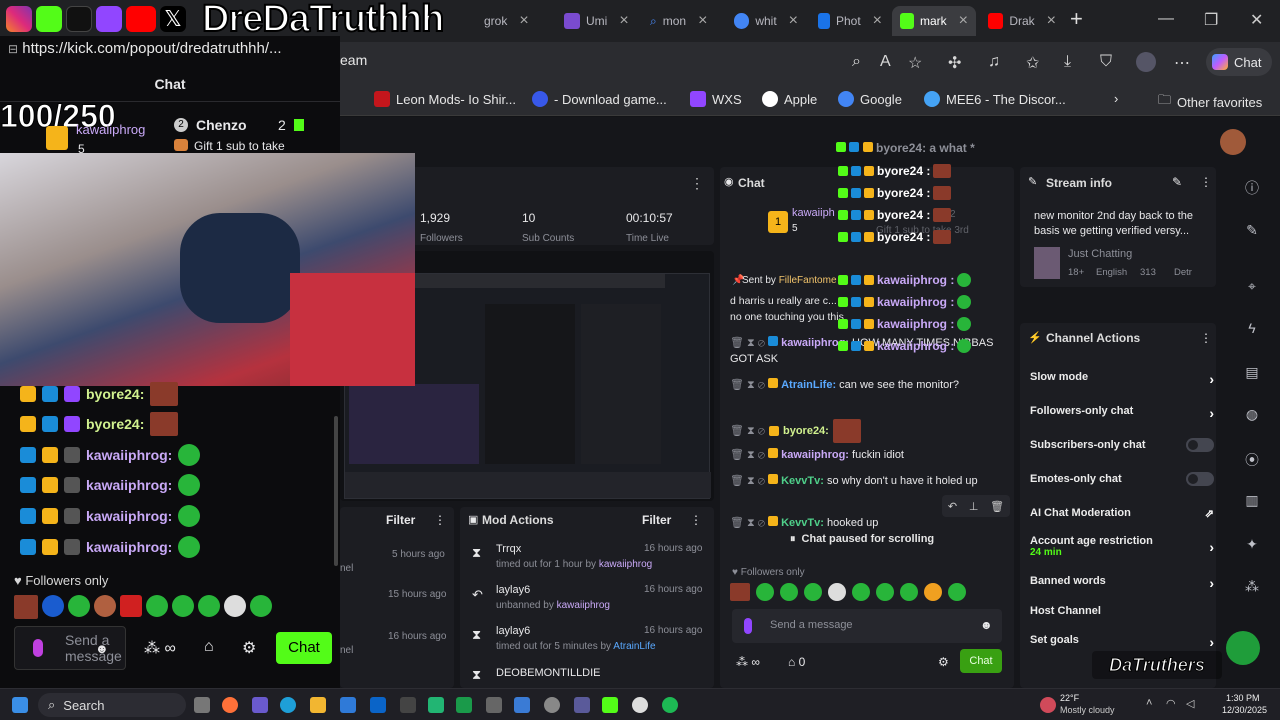 The height and width of the screenshot is (720, 1280). I want to click on extensions-icon: ✣, so click(954, 63).